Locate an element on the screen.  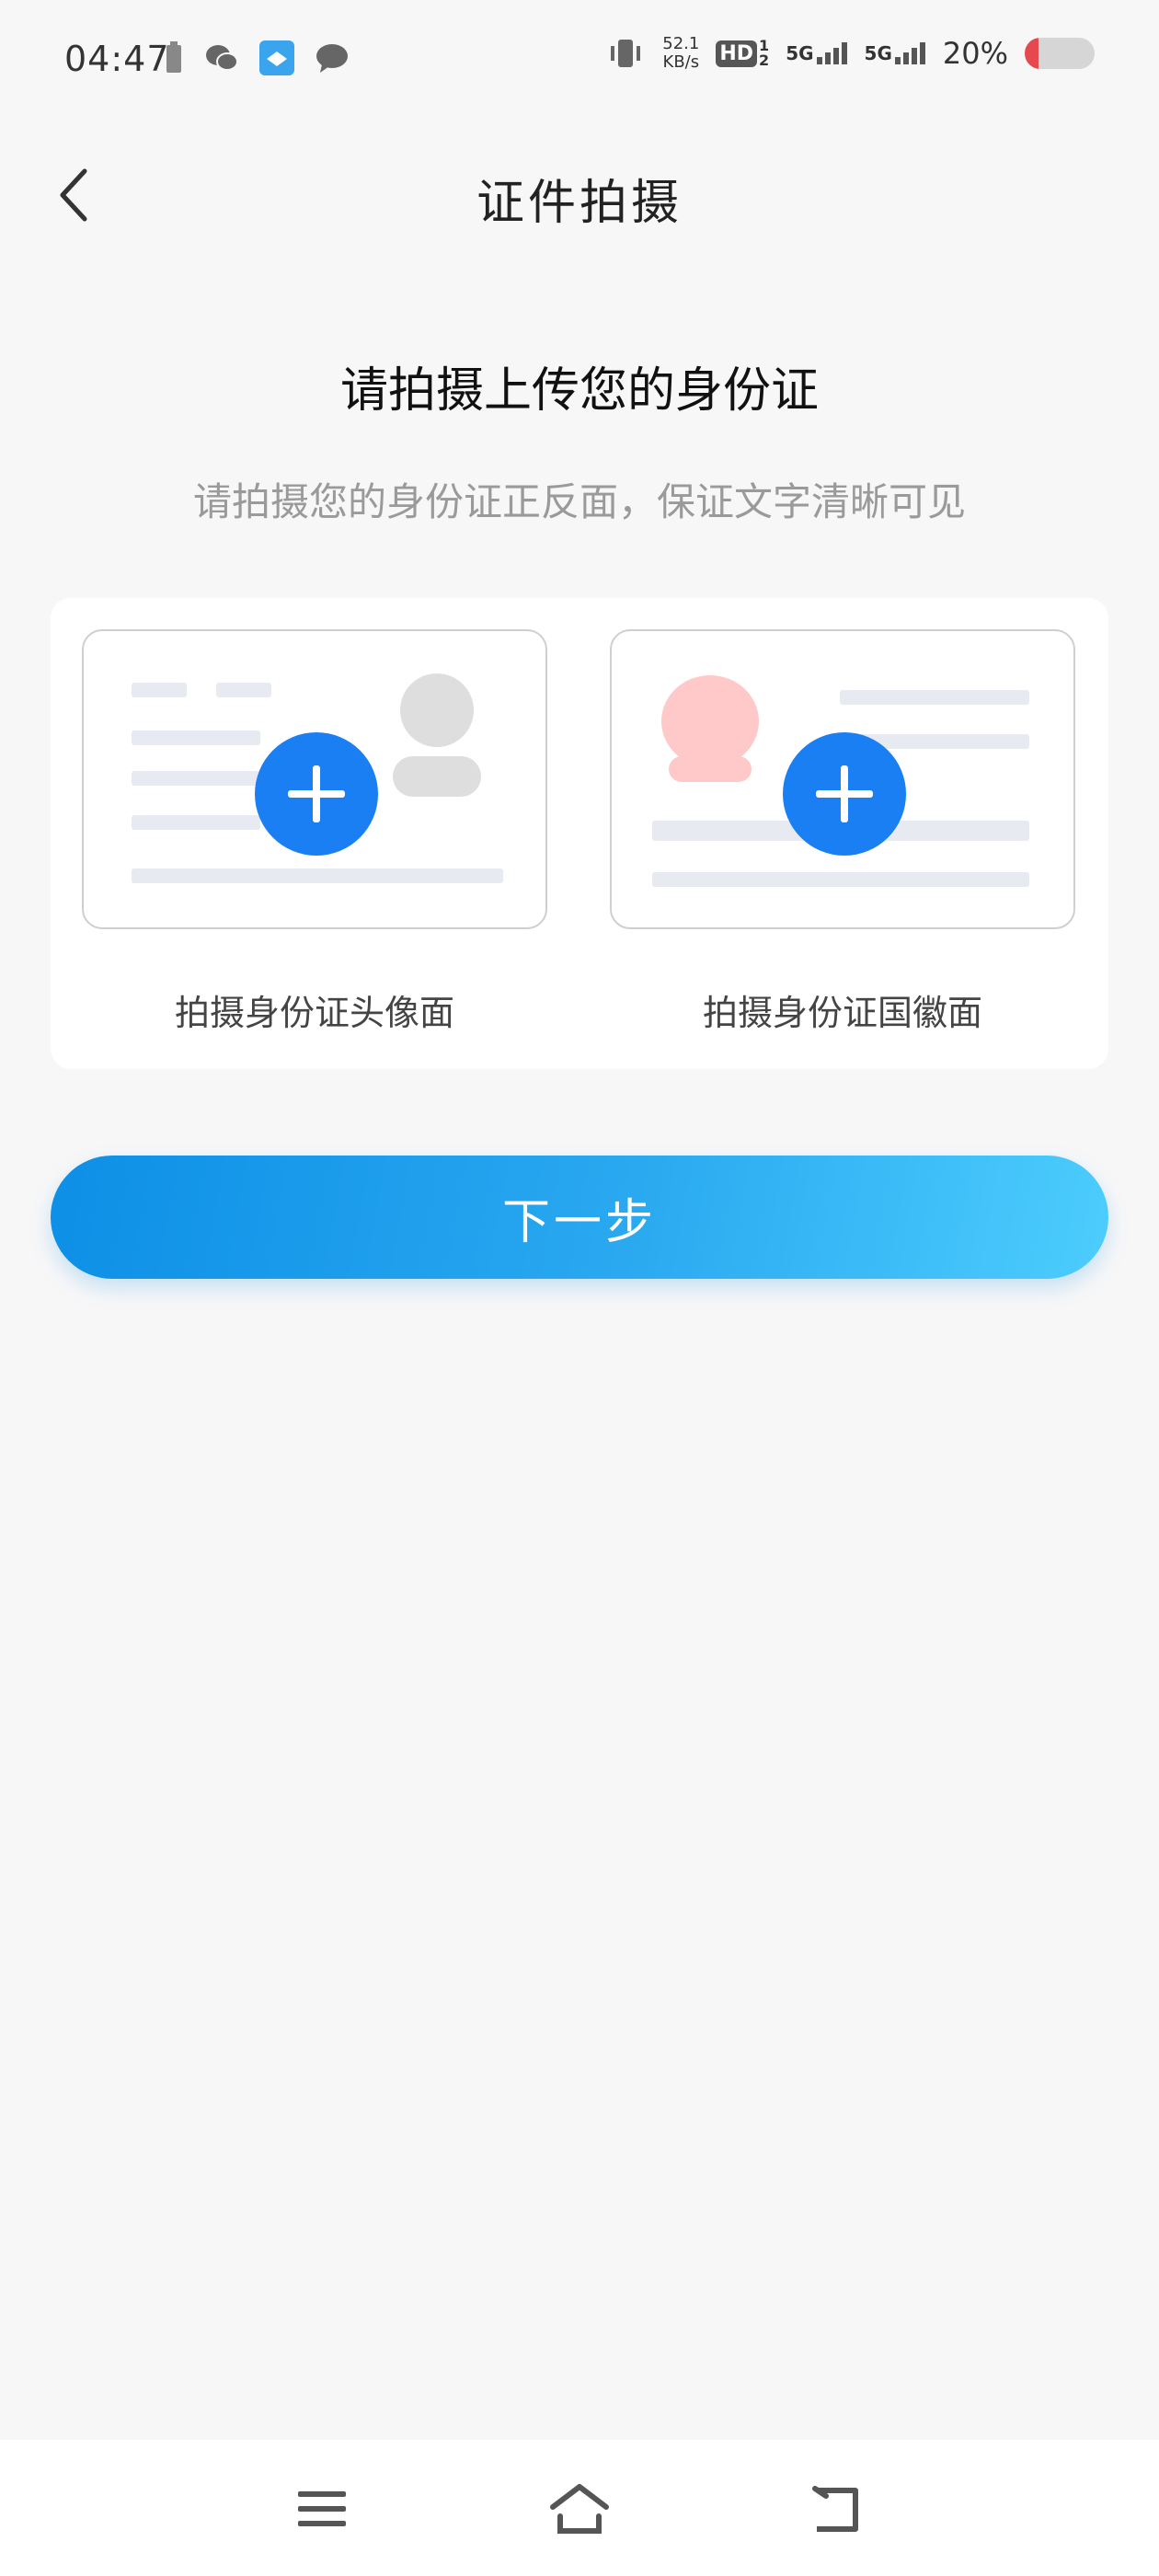
battery-icon is located at coordinates (1060, 53).